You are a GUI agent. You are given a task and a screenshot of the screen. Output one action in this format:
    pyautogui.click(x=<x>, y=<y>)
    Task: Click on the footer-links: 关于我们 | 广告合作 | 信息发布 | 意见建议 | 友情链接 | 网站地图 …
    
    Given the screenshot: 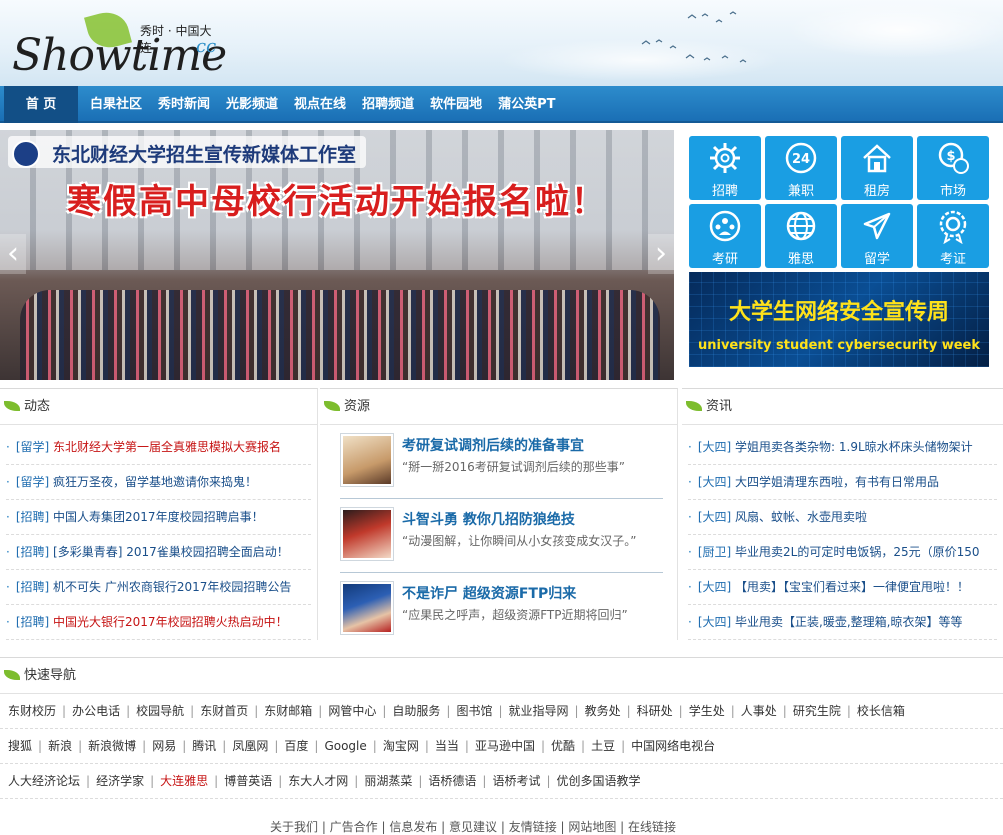 What is the action you would take?
    pyautogui.click(x=473, y=826)
    